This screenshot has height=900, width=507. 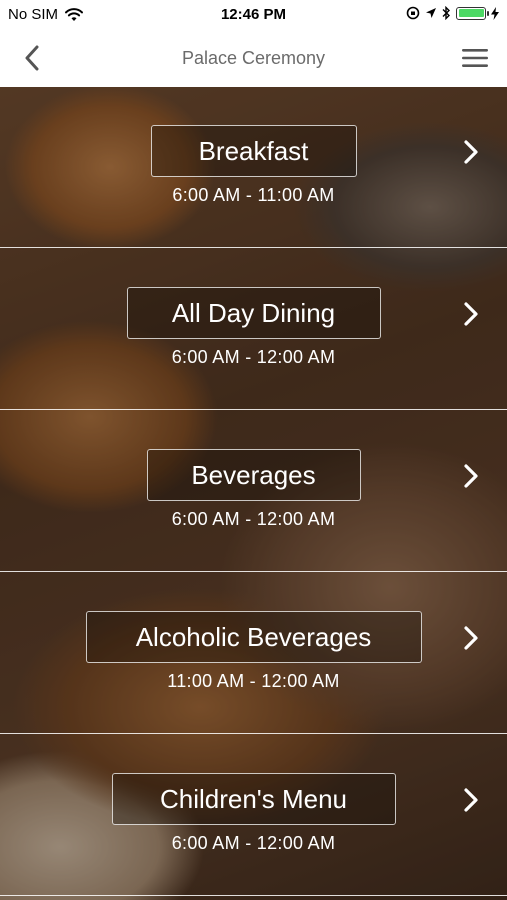 I want to click on menu-row-hours: 11:00 AM - 12:00 AM, so click(x=253, y=681).